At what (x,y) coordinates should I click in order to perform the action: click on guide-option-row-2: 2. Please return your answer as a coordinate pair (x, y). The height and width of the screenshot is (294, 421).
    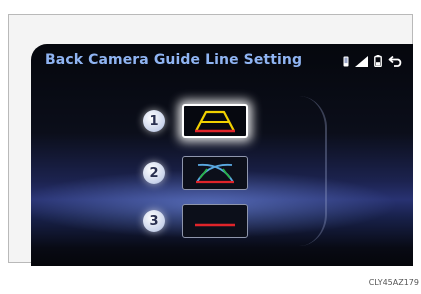
    Looking at the image, I should click on (195, 173).